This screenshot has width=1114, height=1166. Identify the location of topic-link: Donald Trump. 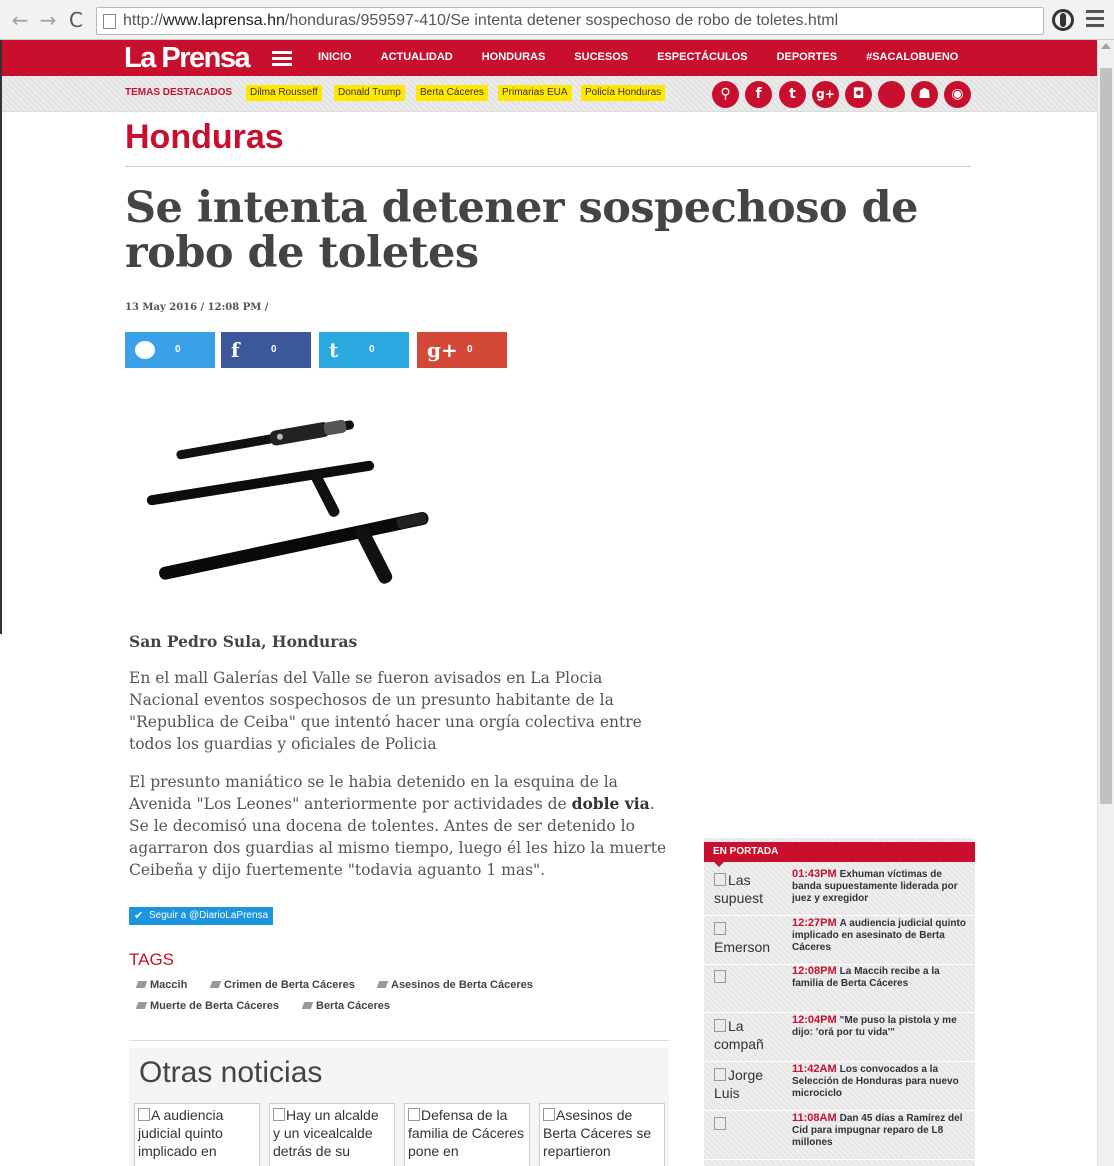
(369, 93).